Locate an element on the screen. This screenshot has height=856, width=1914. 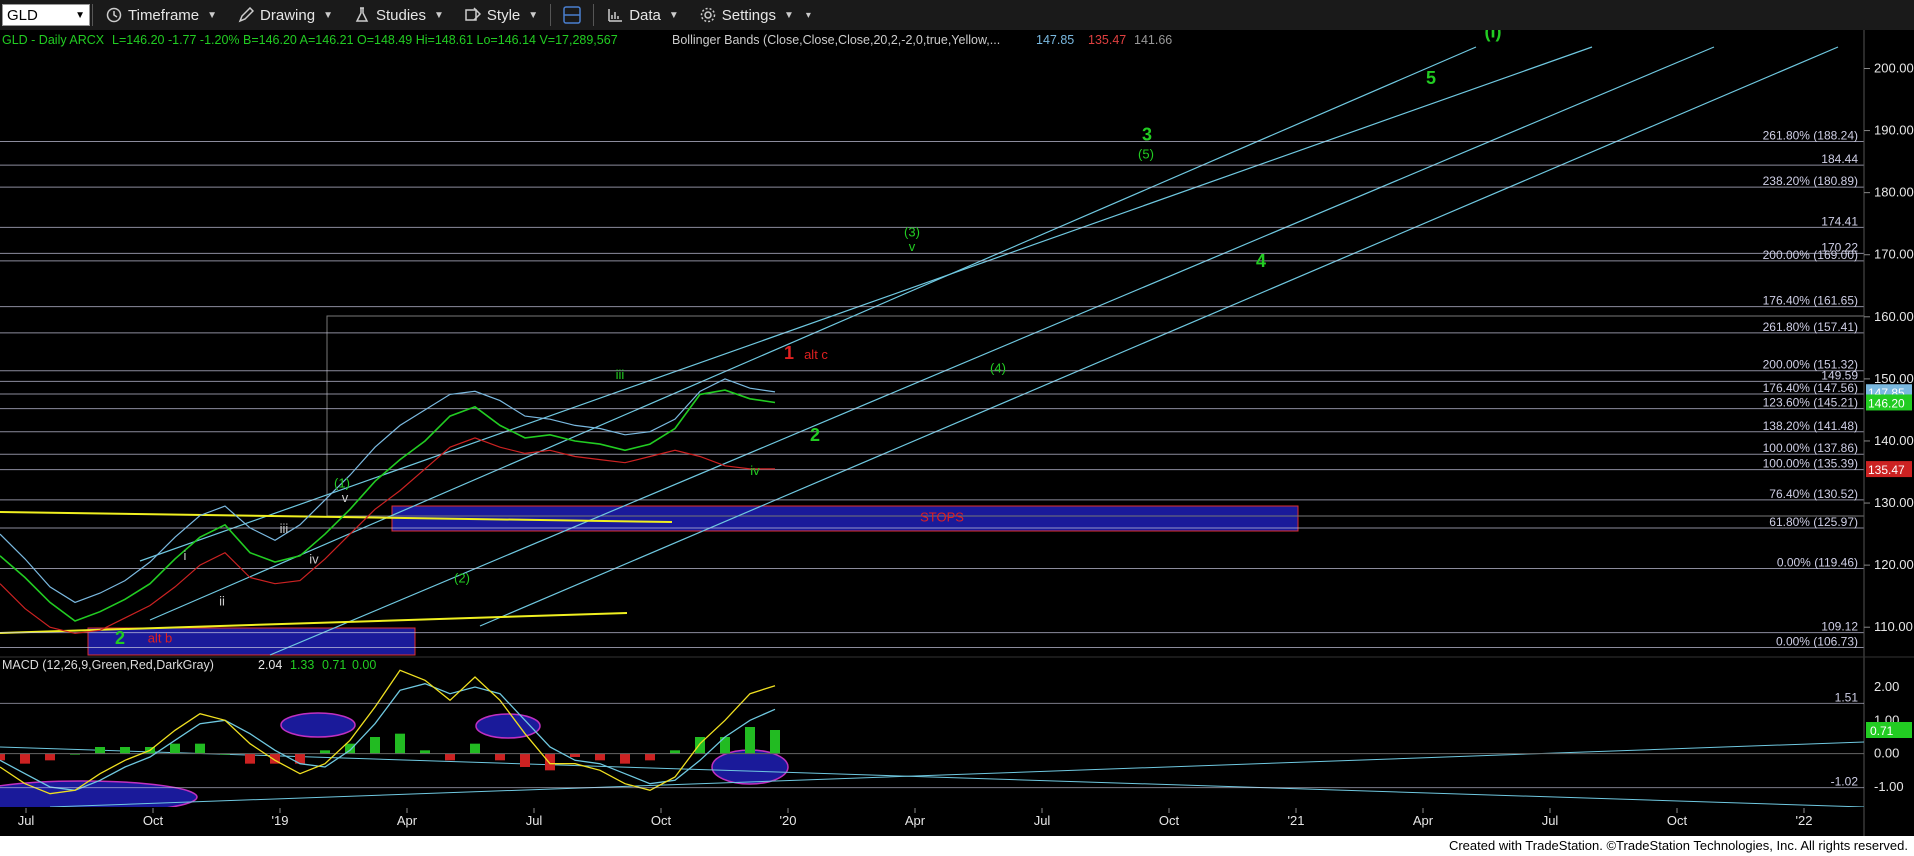
fib-level-label: 174.41 is located at coordinates (1839, 221).